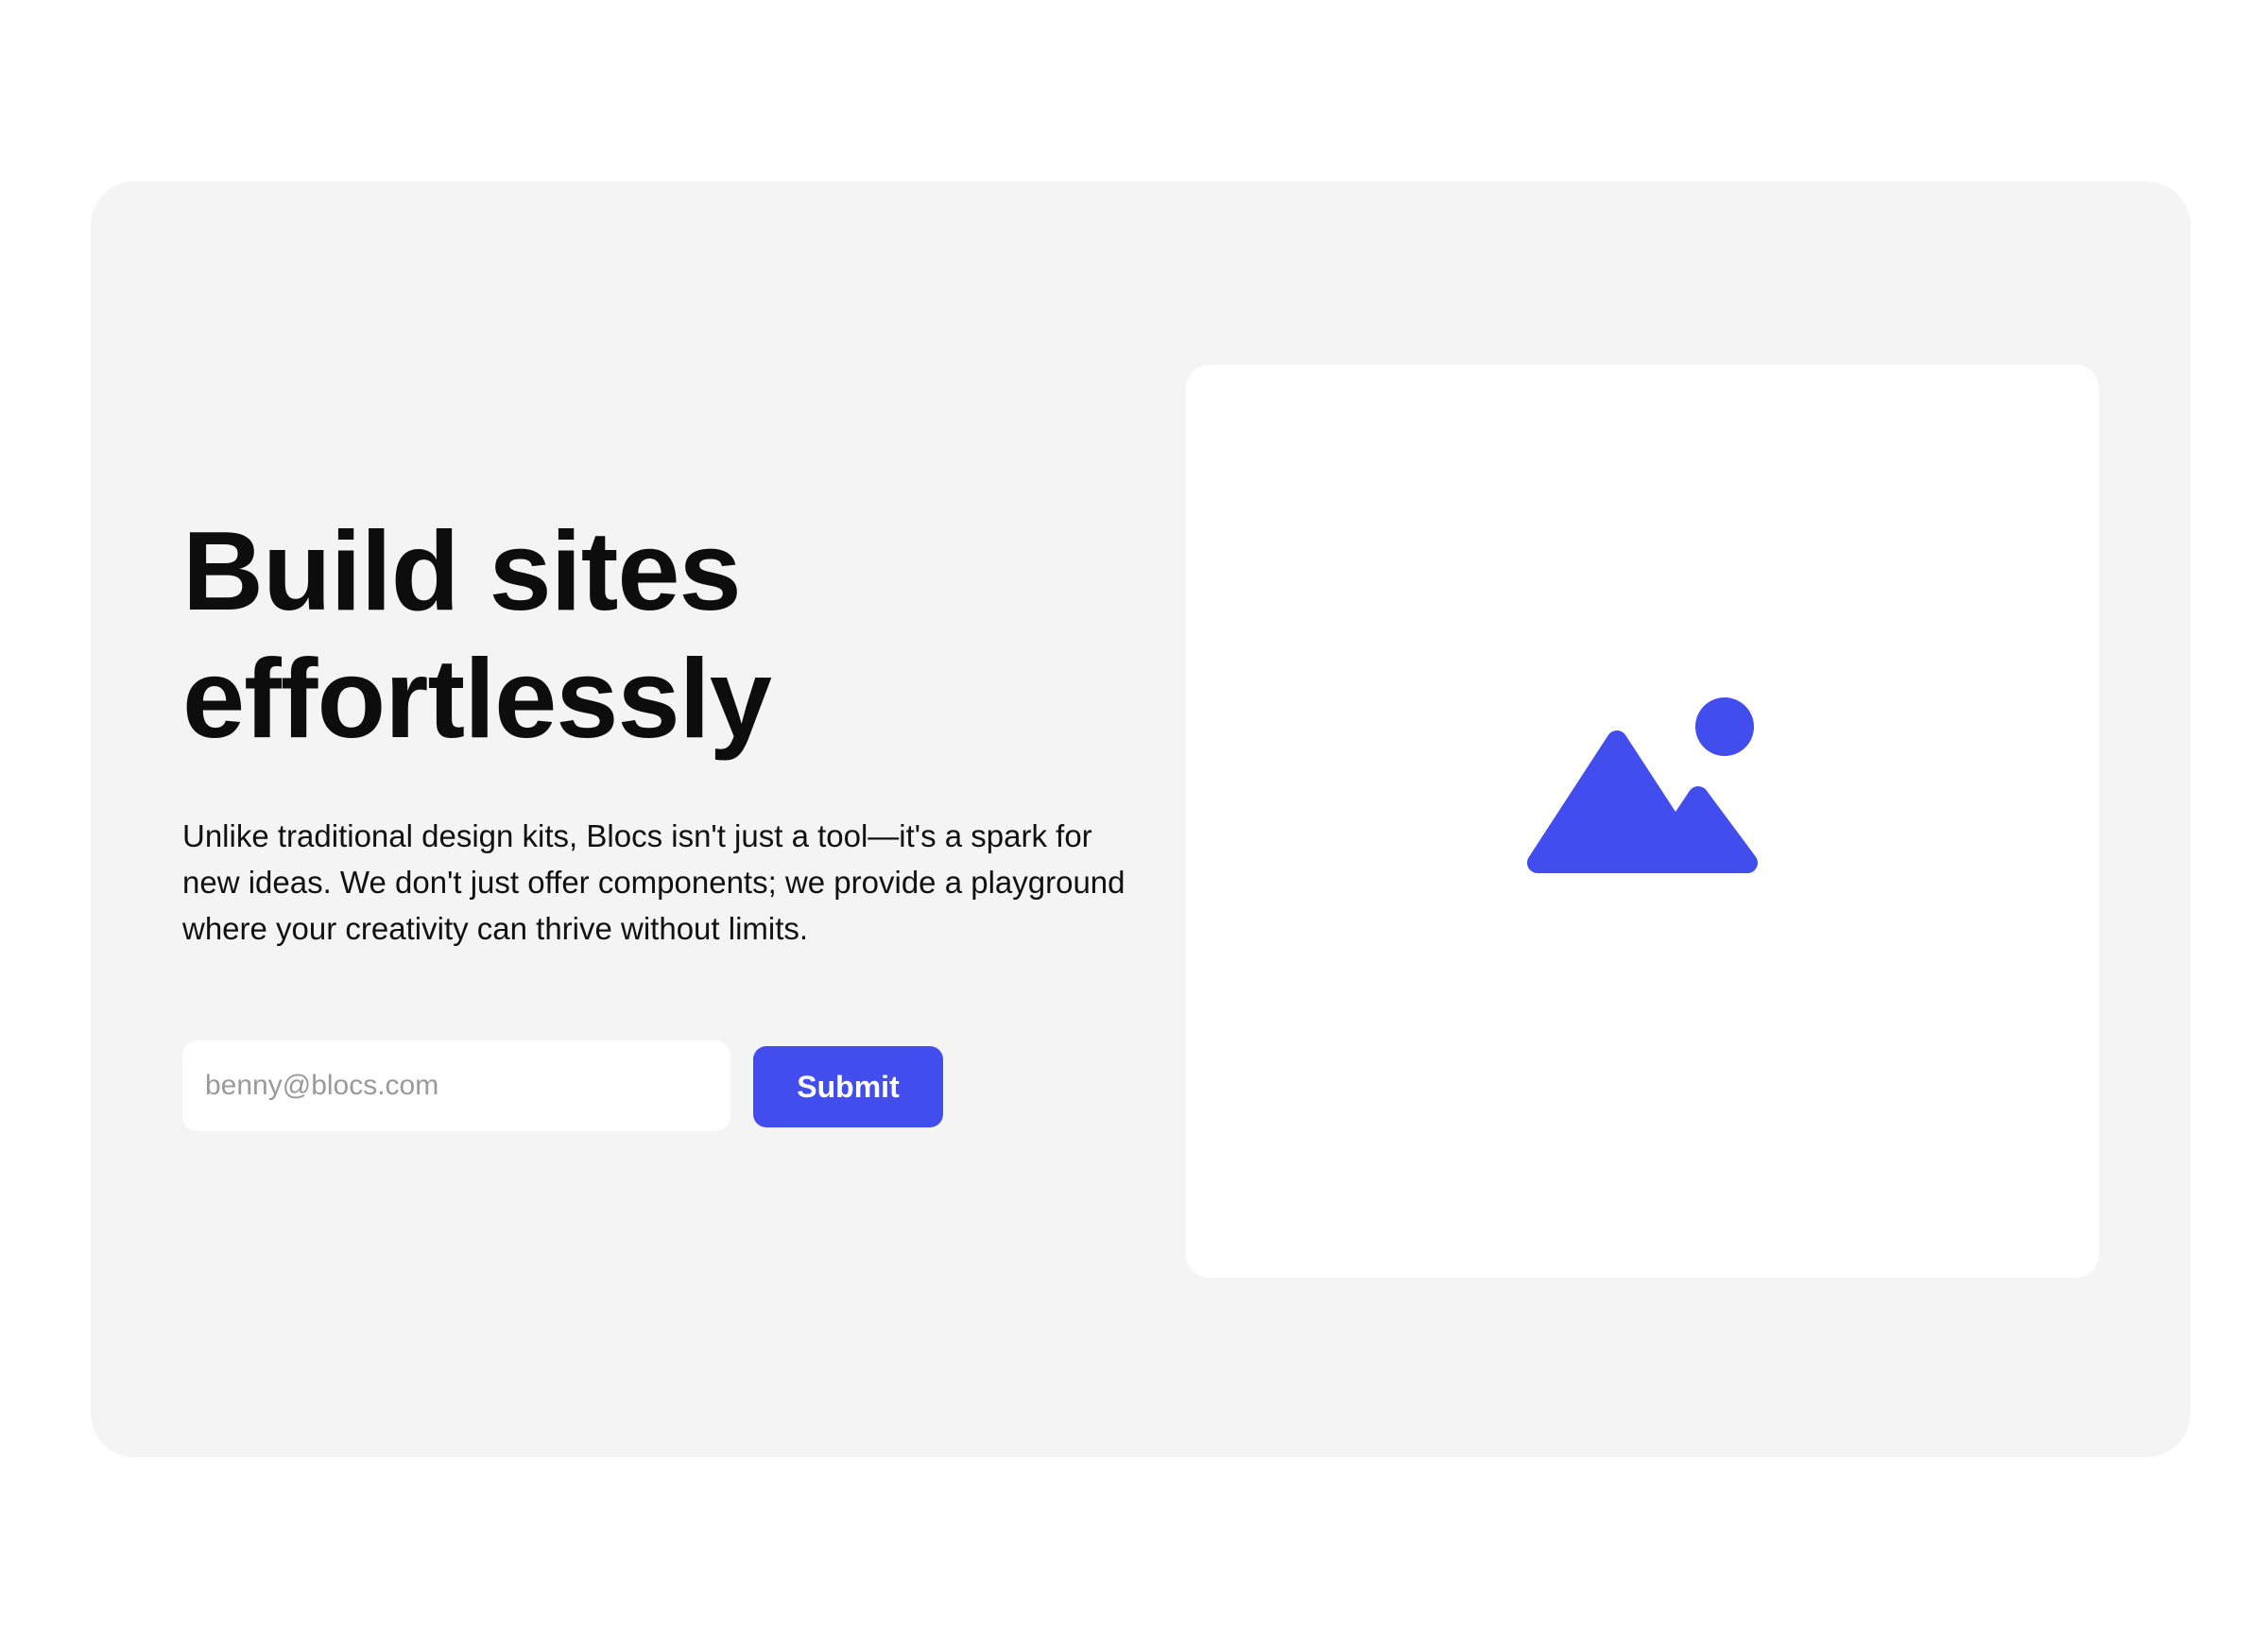  Describe the element at coordinates (477, 635) in the screenshot. I see `hero-headline: Build sites effortlessly` at that location.